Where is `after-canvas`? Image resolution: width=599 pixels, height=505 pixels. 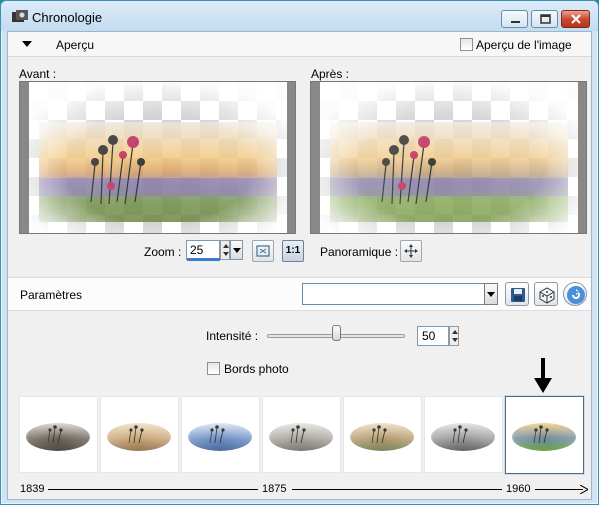 after-canvas is located at coordinates (449, 157).